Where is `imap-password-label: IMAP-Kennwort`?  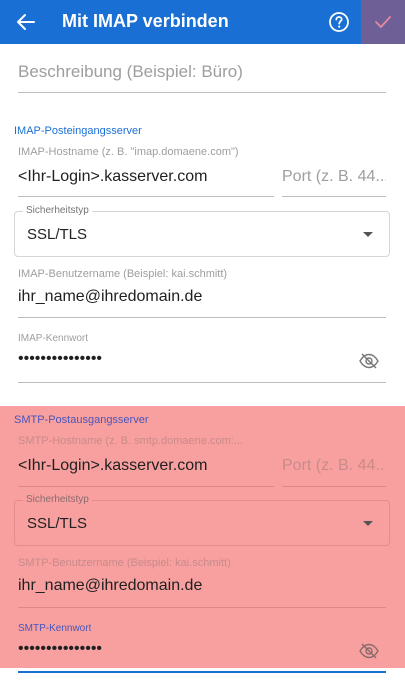 imap-password-label: IMAP-Kennwort is located at coordinates (53, 338).